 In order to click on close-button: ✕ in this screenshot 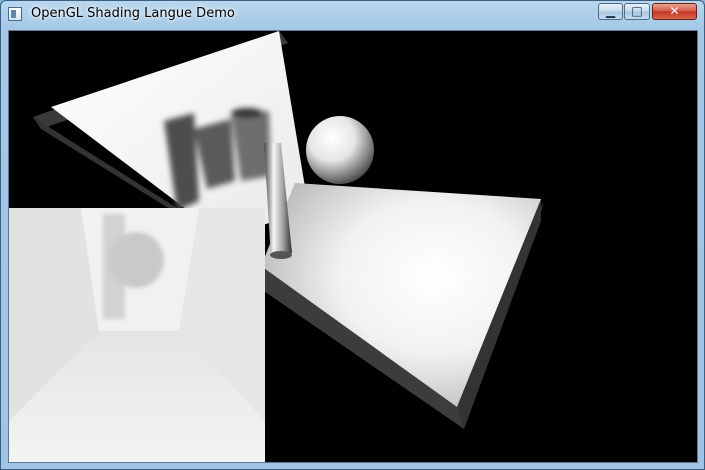, I will do `click(674, 11)`.